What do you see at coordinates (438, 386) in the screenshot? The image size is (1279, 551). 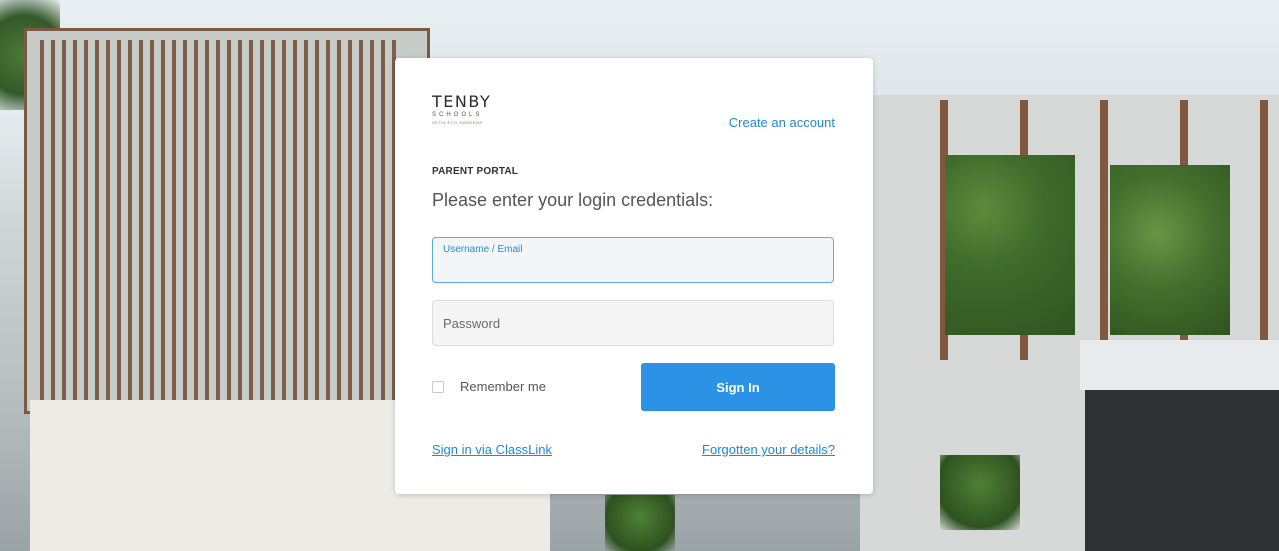 I see `remember-checkbox` at bounding box center [438, 386].